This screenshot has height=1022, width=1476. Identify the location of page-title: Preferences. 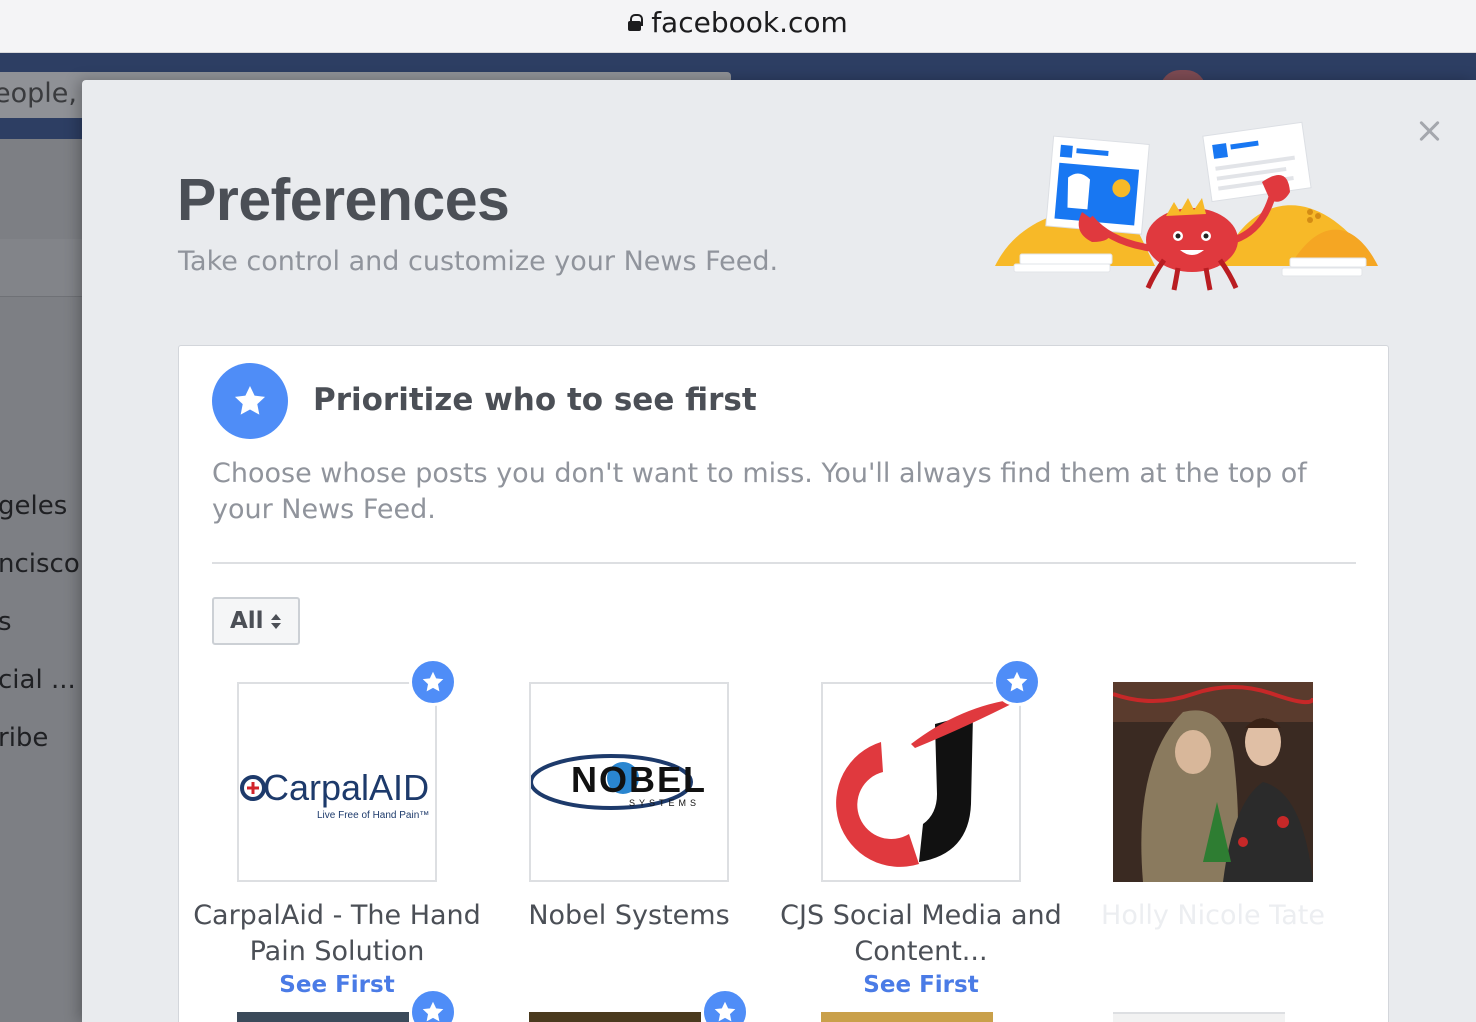
(343, 200).